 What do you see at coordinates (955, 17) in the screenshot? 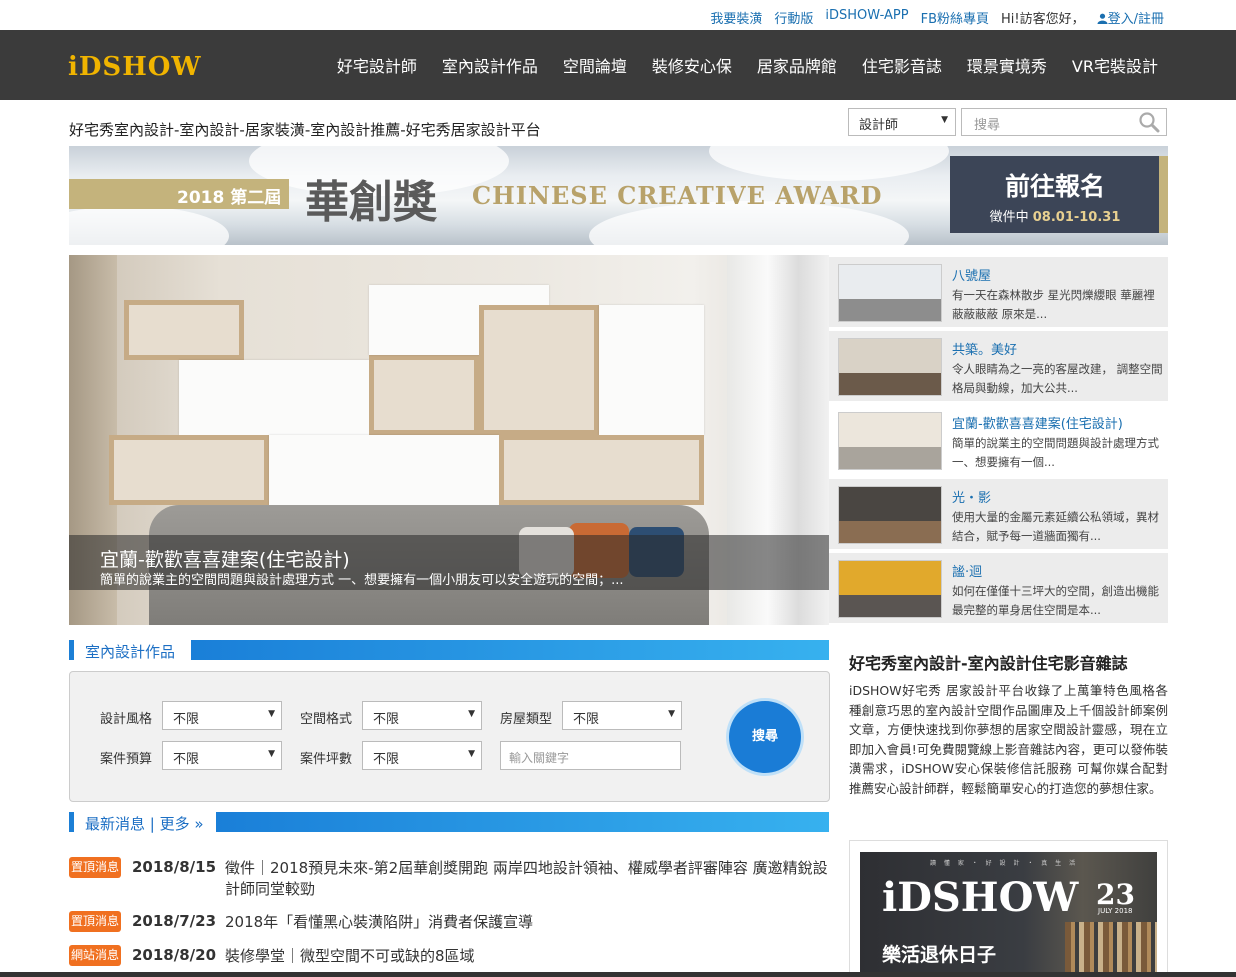
I see `top-link-facebook: FB粉絲專頁` at bounding box center [955, 17].